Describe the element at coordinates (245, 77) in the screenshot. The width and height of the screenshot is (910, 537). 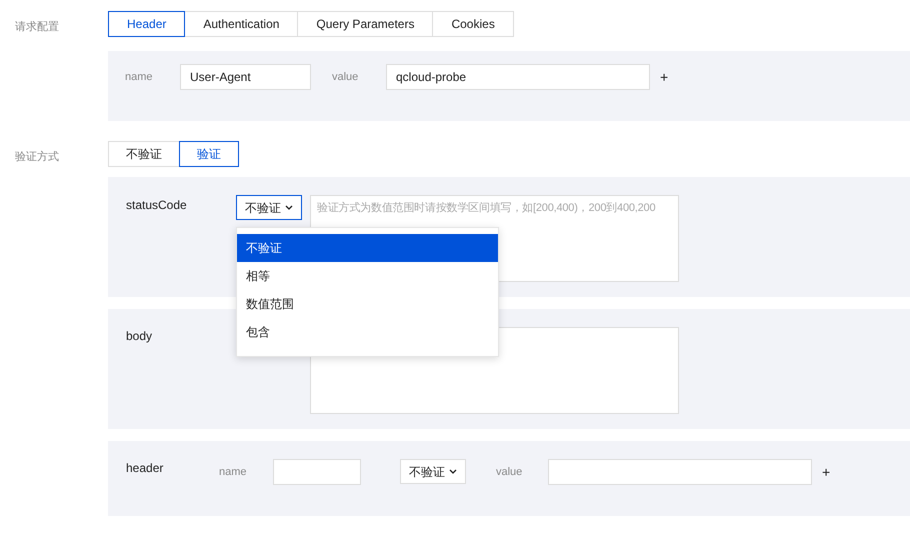
I see `input-field: User-Agent` at that location.